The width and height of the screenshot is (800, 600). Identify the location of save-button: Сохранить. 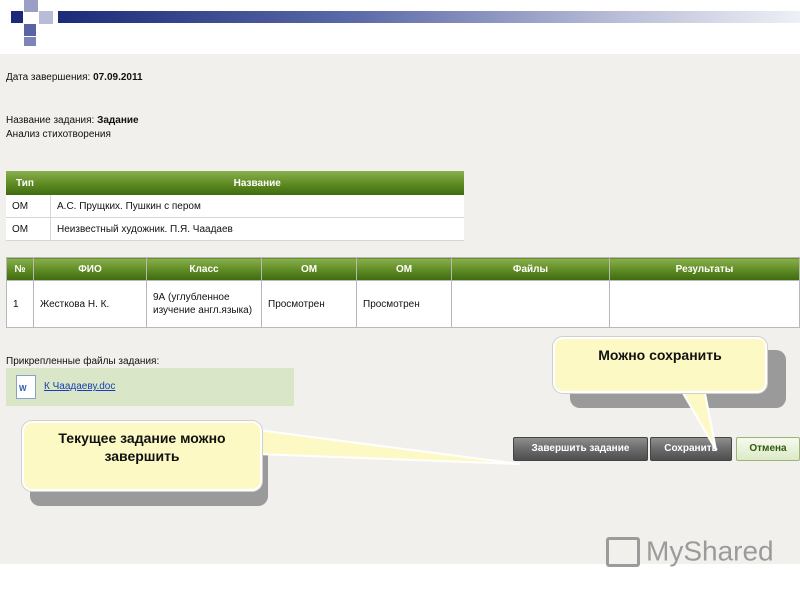
(691, 449).